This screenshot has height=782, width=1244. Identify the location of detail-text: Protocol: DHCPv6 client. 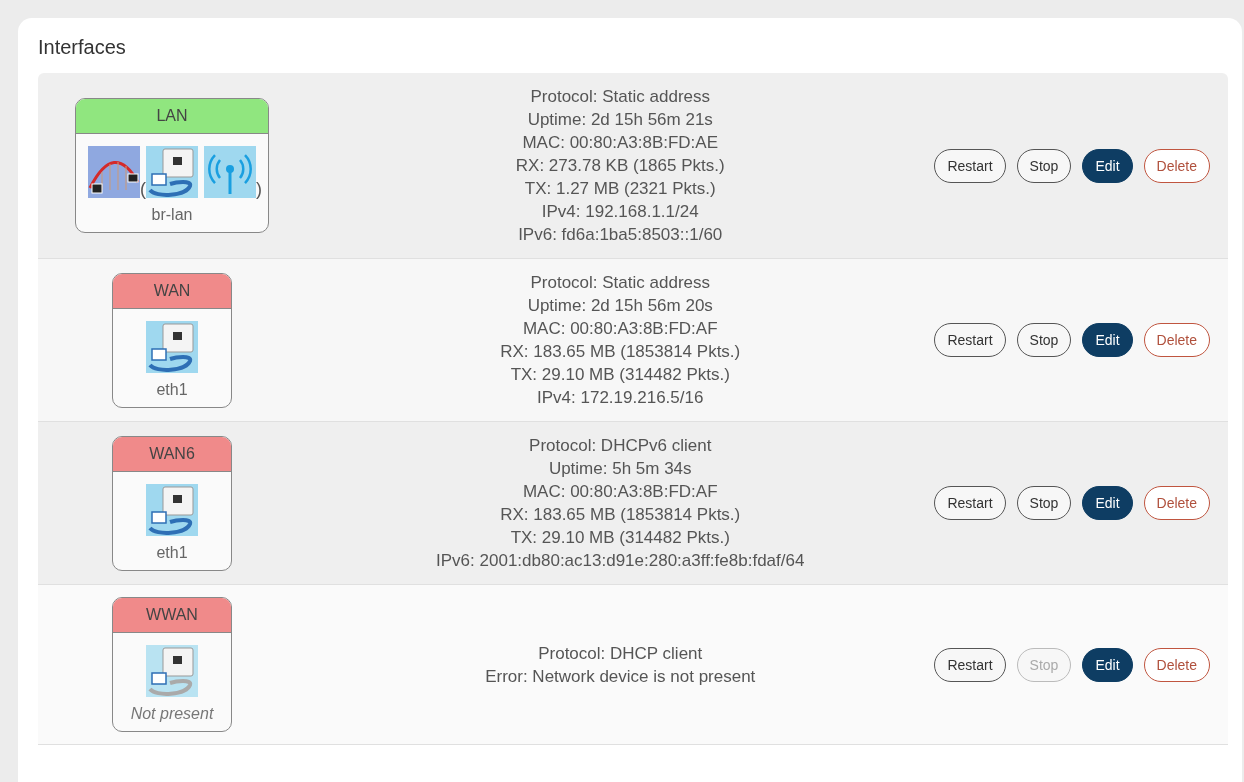
(620, 446).